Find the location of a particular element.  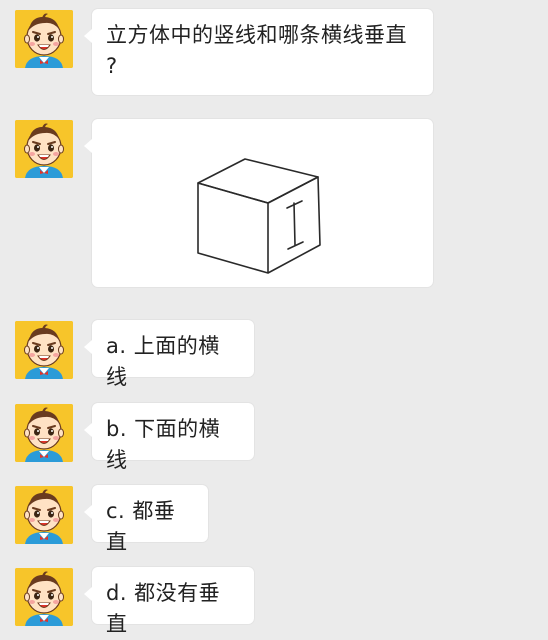

message-text: c. 都垂直 is located at coordinates (141, 526).